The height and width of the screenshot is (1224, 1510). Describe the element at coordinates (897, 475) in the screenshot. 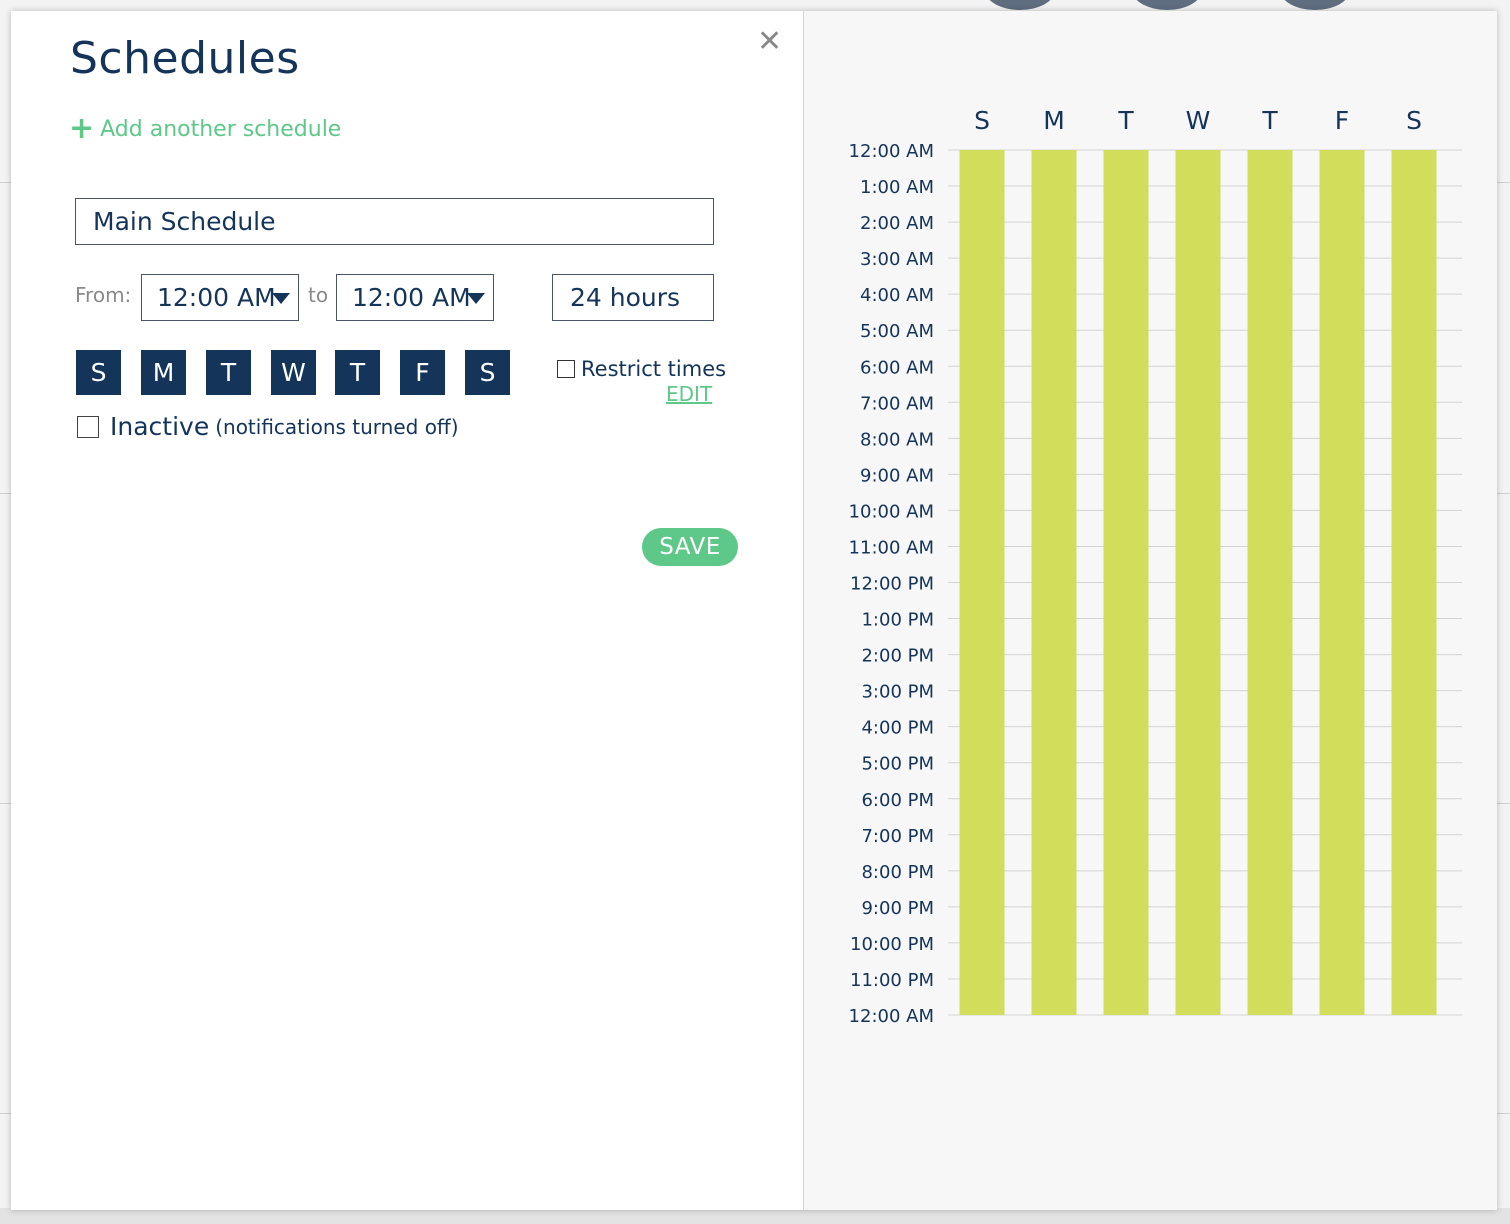

I see `hour-tick-label: 9:00 AM` at that location.